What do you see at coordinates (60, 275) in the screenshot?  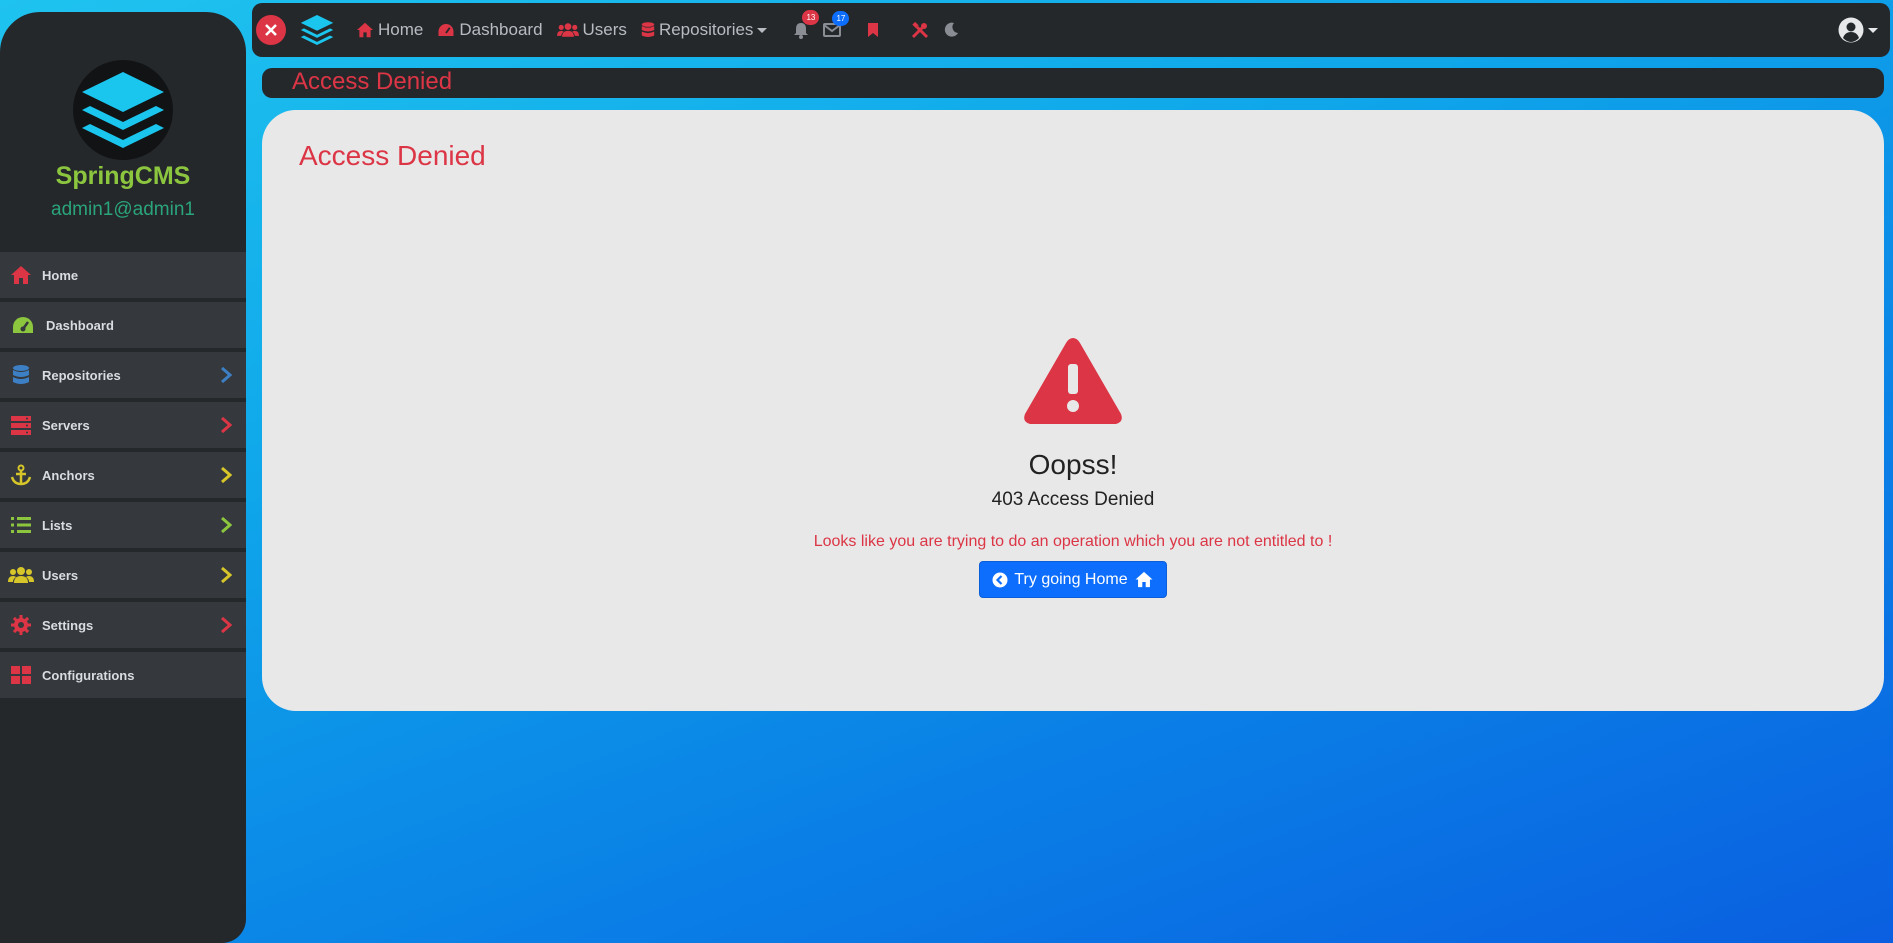 I see `sidebar-item-label: Home` at bounding box center [60, 275].